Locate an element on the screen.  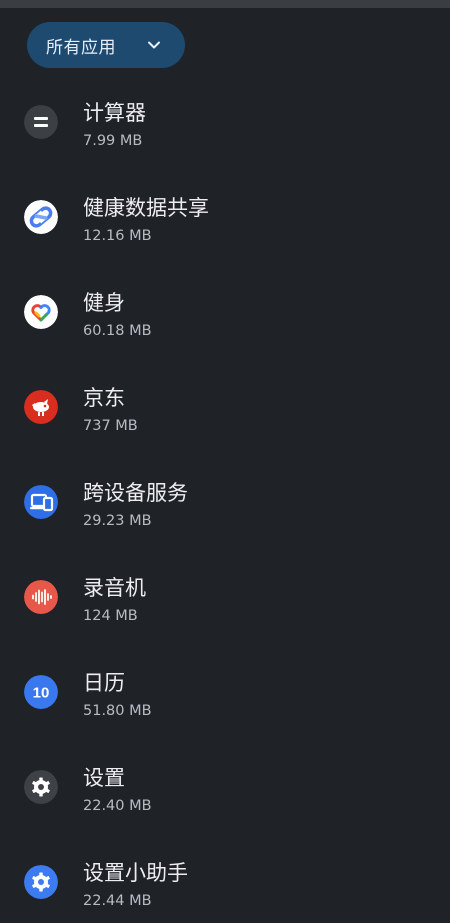
app-row-calendar: 10 日历 51.80 MB is located at coordinates (225, 685).